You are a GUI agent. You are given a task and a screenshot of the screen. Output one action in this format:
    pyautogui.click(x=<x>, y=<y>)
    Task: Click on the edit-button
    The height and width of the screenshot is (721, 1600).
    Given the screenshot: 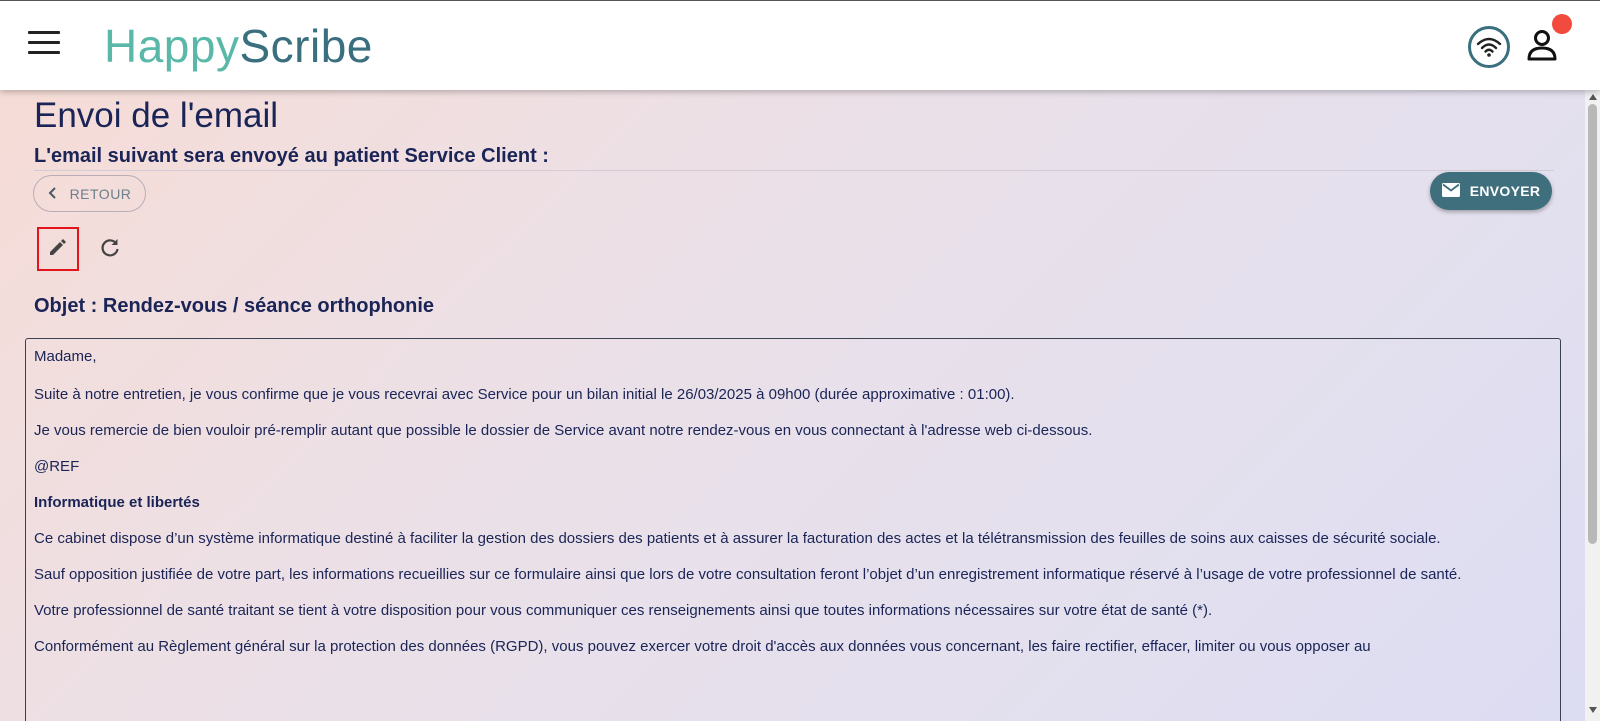 What is the action you would take?
    pyautogui.click(x=58, y=249)
    